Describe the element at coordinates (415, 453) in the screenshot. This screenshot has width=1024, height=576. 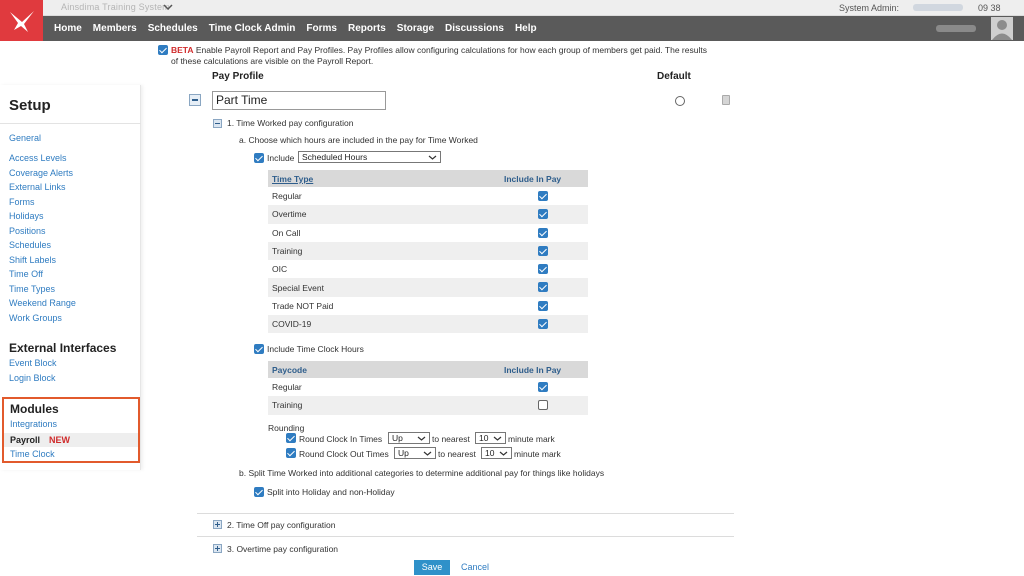
I see `round-out-direction-select: Up` at that location.